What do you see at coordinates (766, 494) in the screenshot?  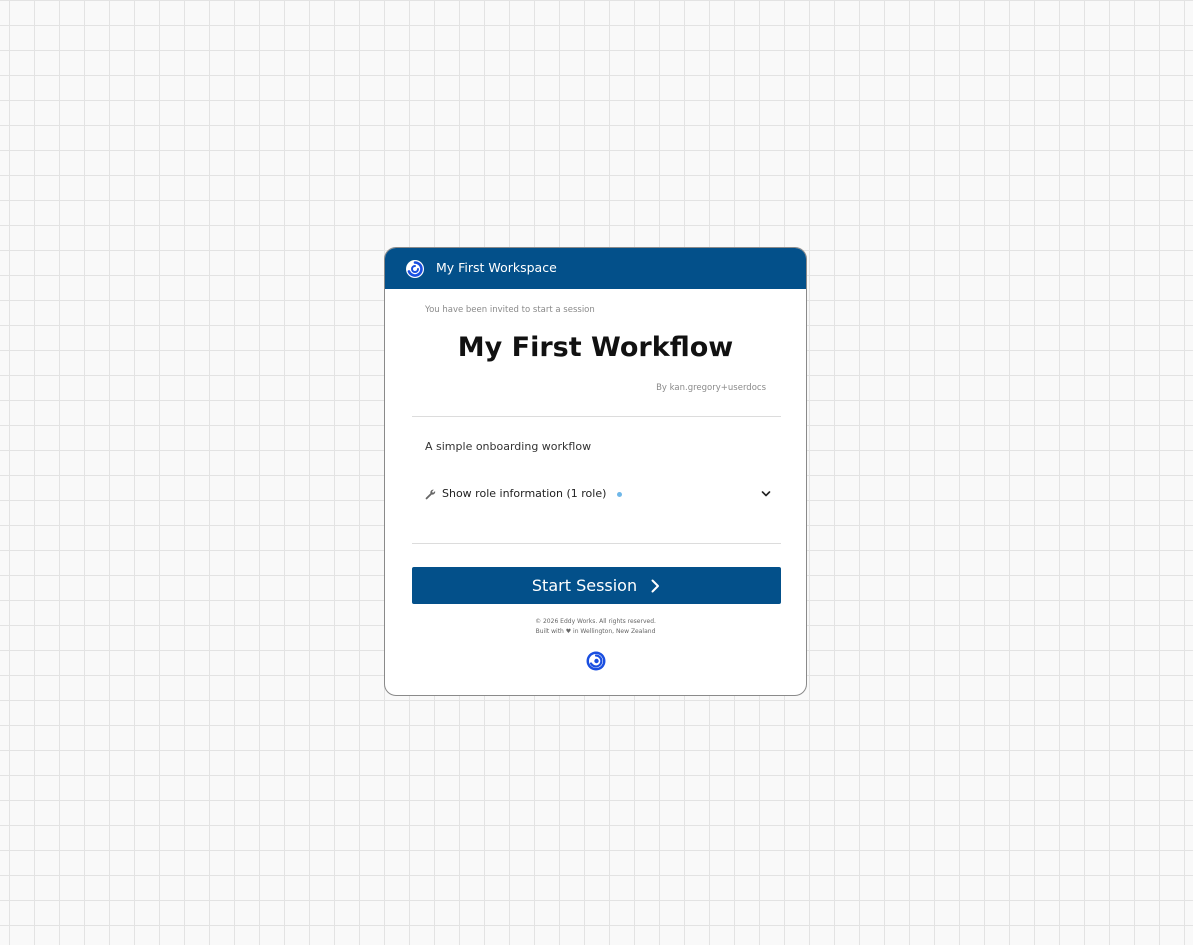 I see `chevron-down-icon` at bounding box center [766, 494].